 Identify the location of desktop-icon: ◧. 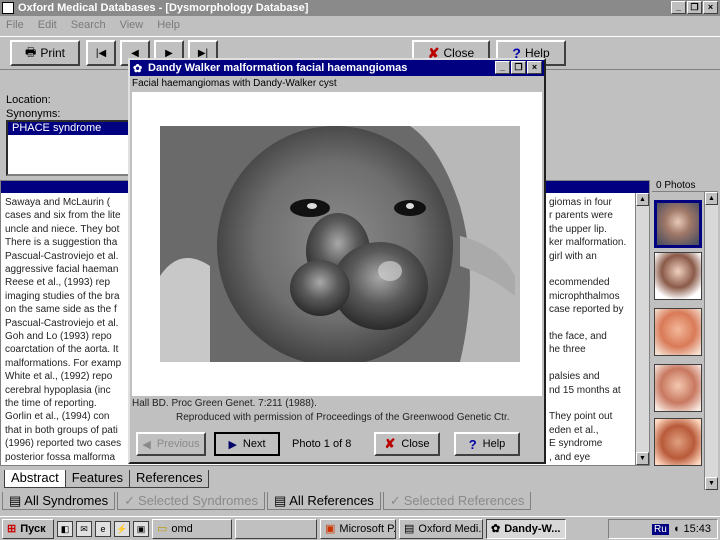
(65, 528).